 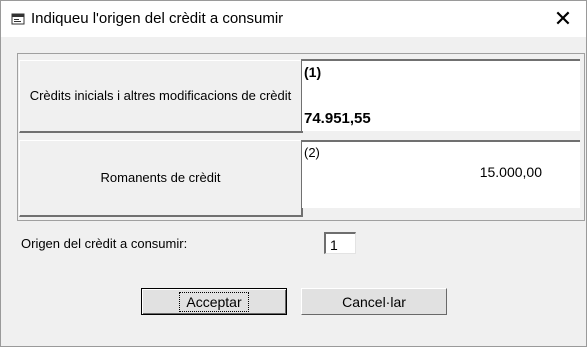 I want to click on window-icon, so click(x=18, y=19).